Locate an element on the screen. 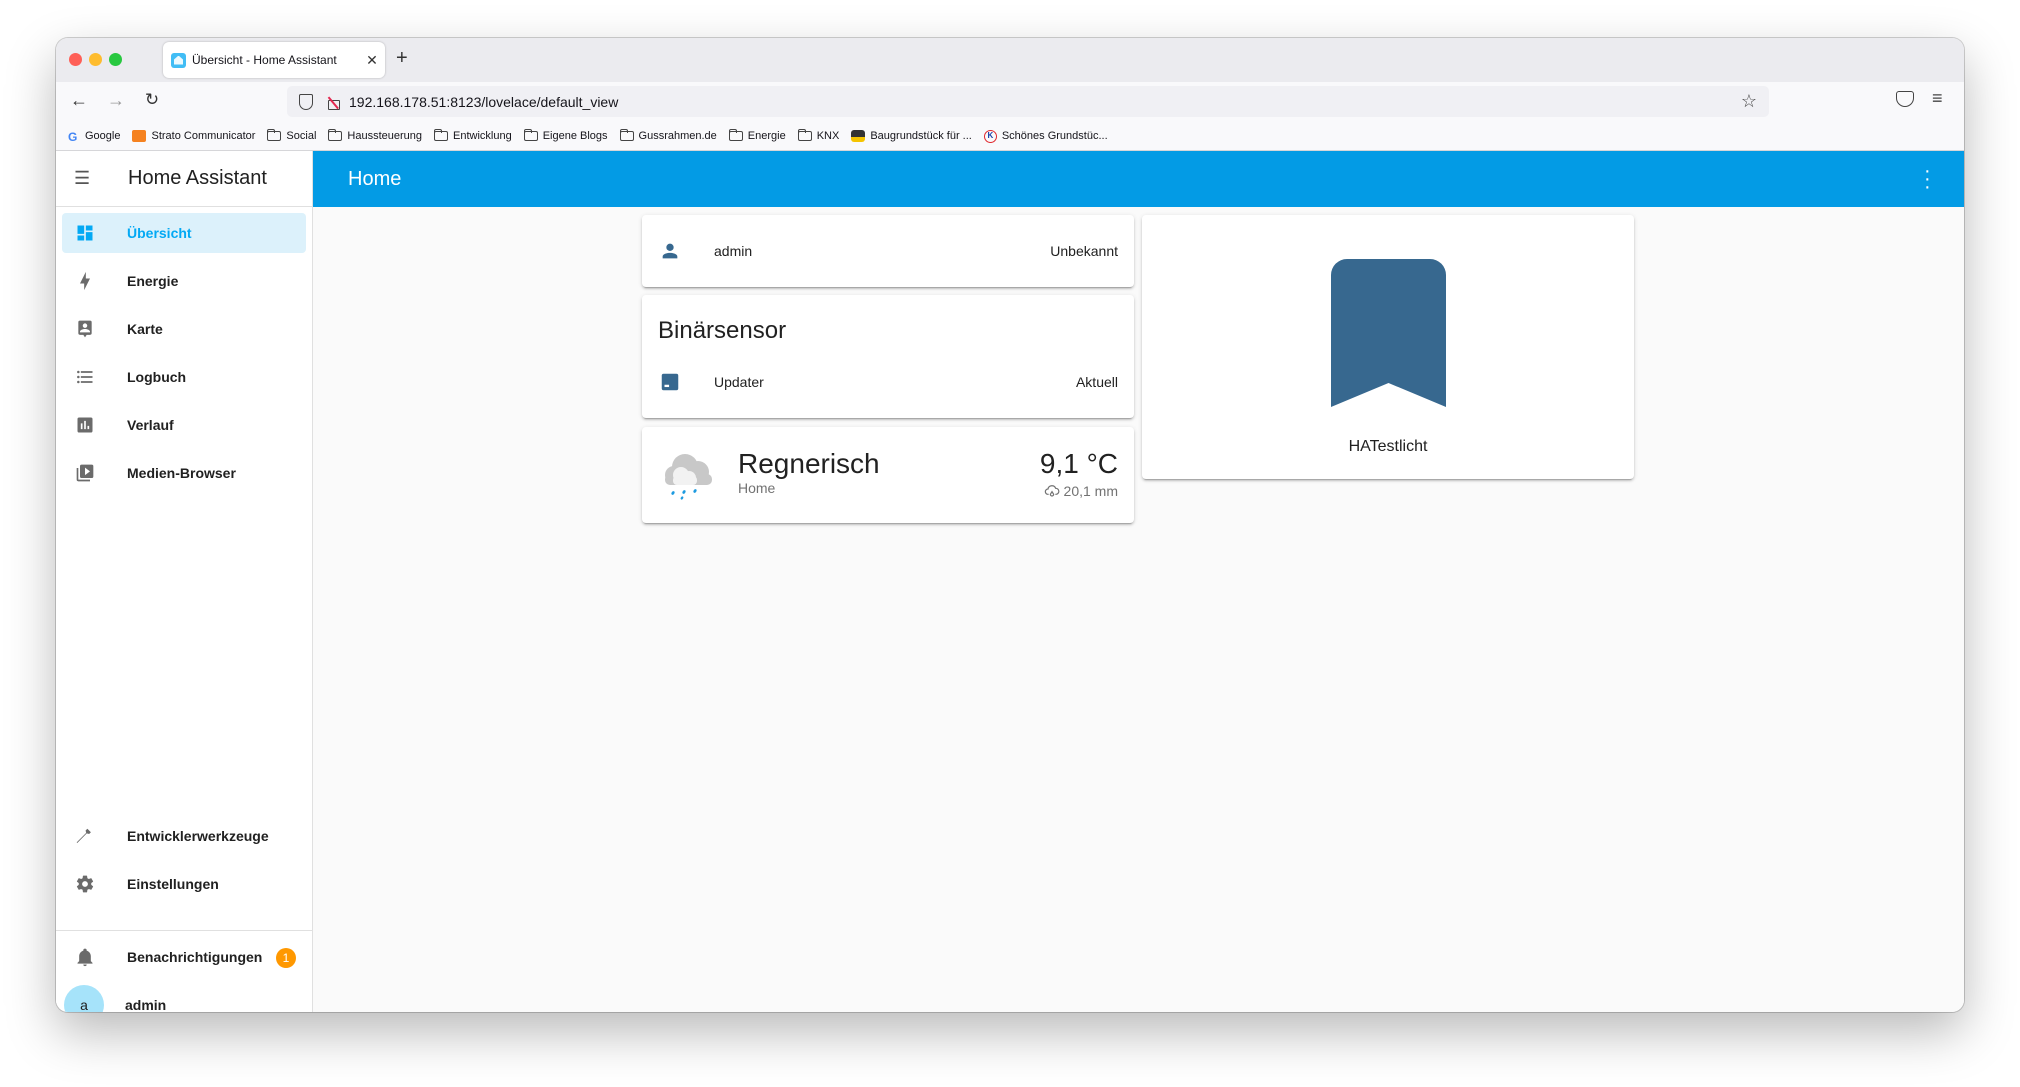 The image size is (2020, 1087). map-person-icon is located at coordinates (85, 329).